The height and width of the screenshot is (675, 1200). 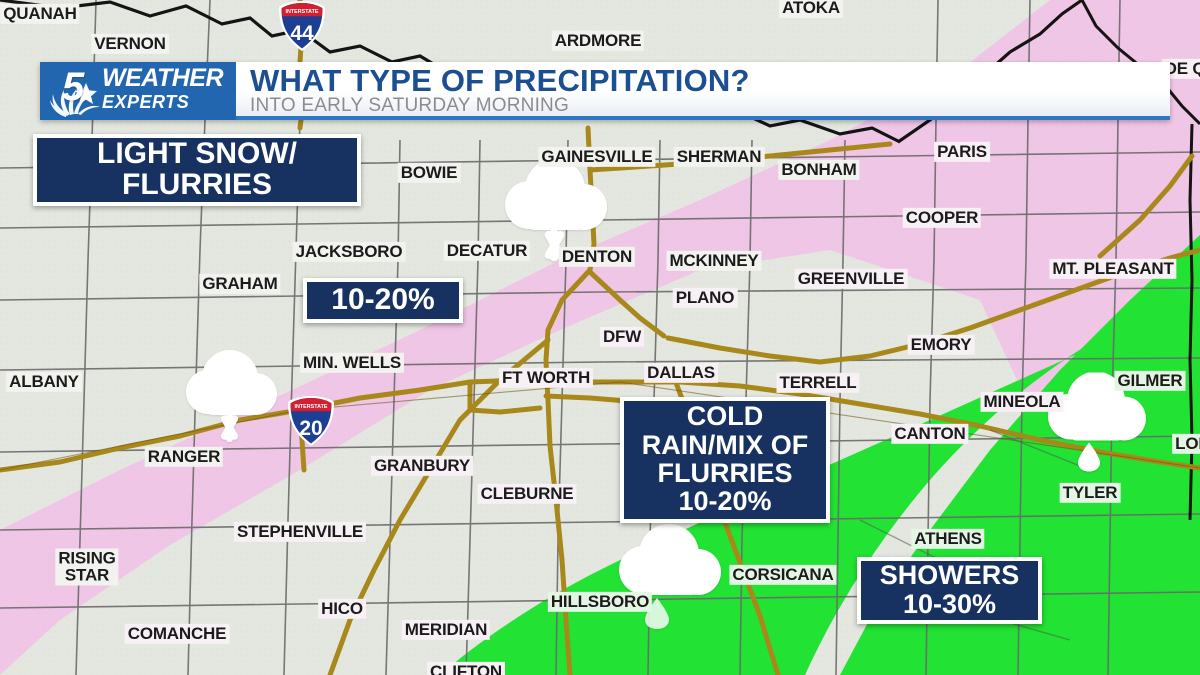 I want to click on svg-text: 20, so click(x=310, y=428).